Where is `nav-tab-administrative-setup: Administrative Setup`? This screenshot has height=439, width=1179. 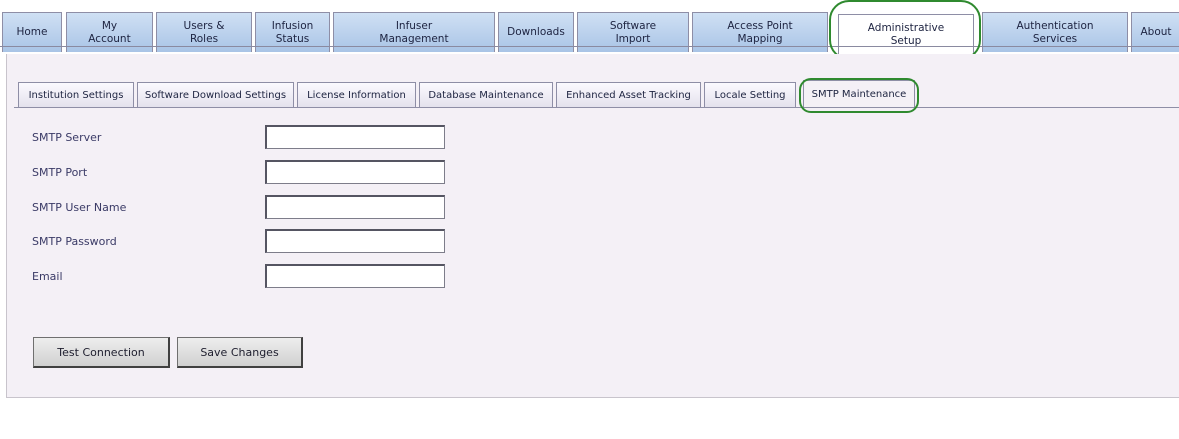
nav-tab-administrative-setup: Administrative Setup is located at coordinates (906, 34).